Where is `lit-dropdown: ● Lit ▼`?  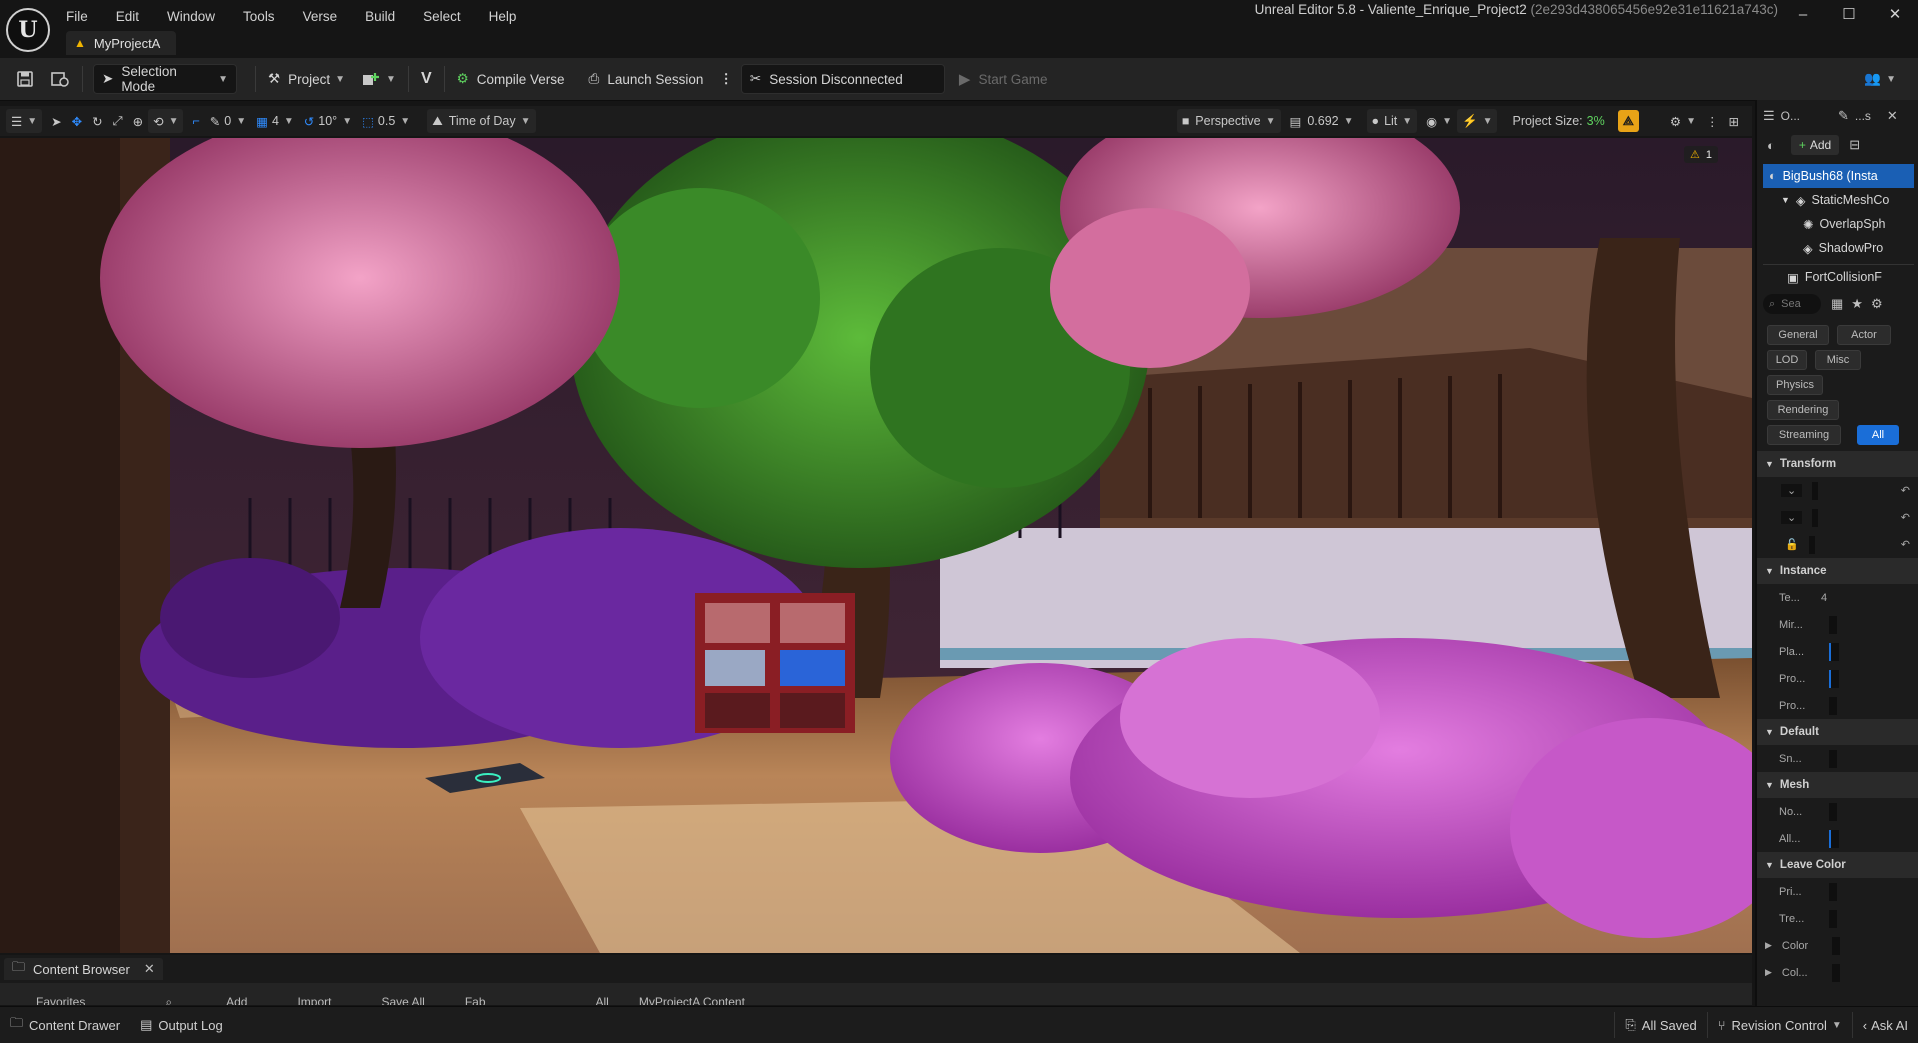 lit-dropdown: ● Lit ▼ is located at coordinates (1392, 121).